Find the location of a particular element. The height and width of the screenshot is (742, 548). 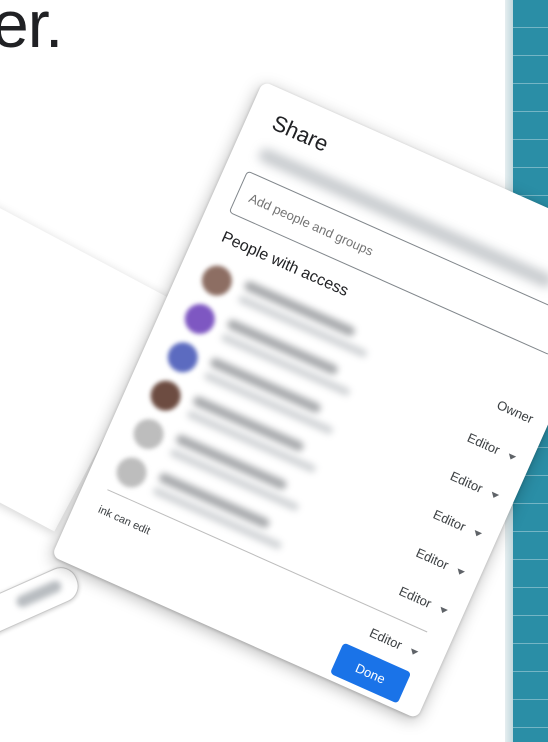

background-pill-field is located at coordinates (42, 603).